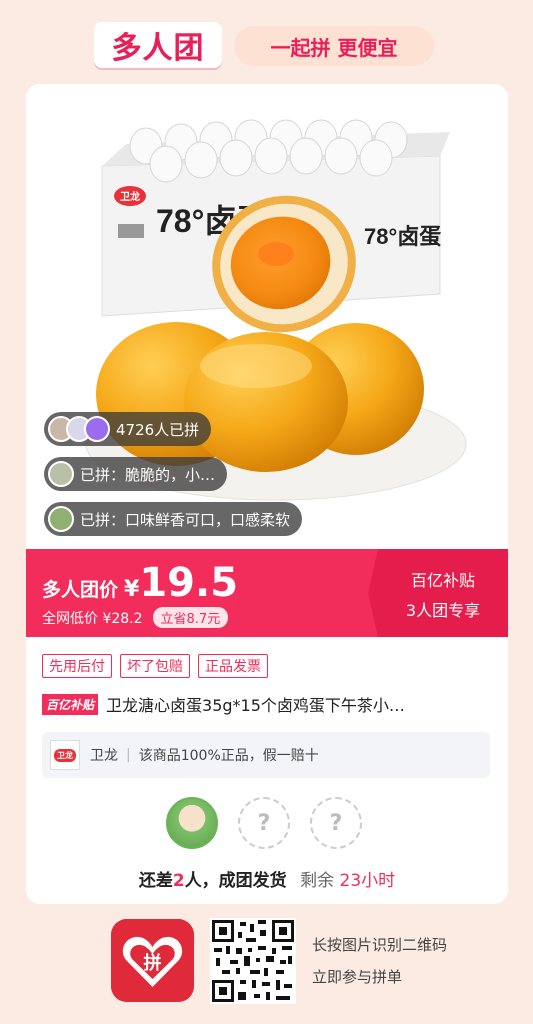 This screenshot has width=533, height=1024. What do you see at coordinates (158, 429) in the screenshot?
I see `joined-count-text: 4726人已拼` at bounding box center [158, 429].